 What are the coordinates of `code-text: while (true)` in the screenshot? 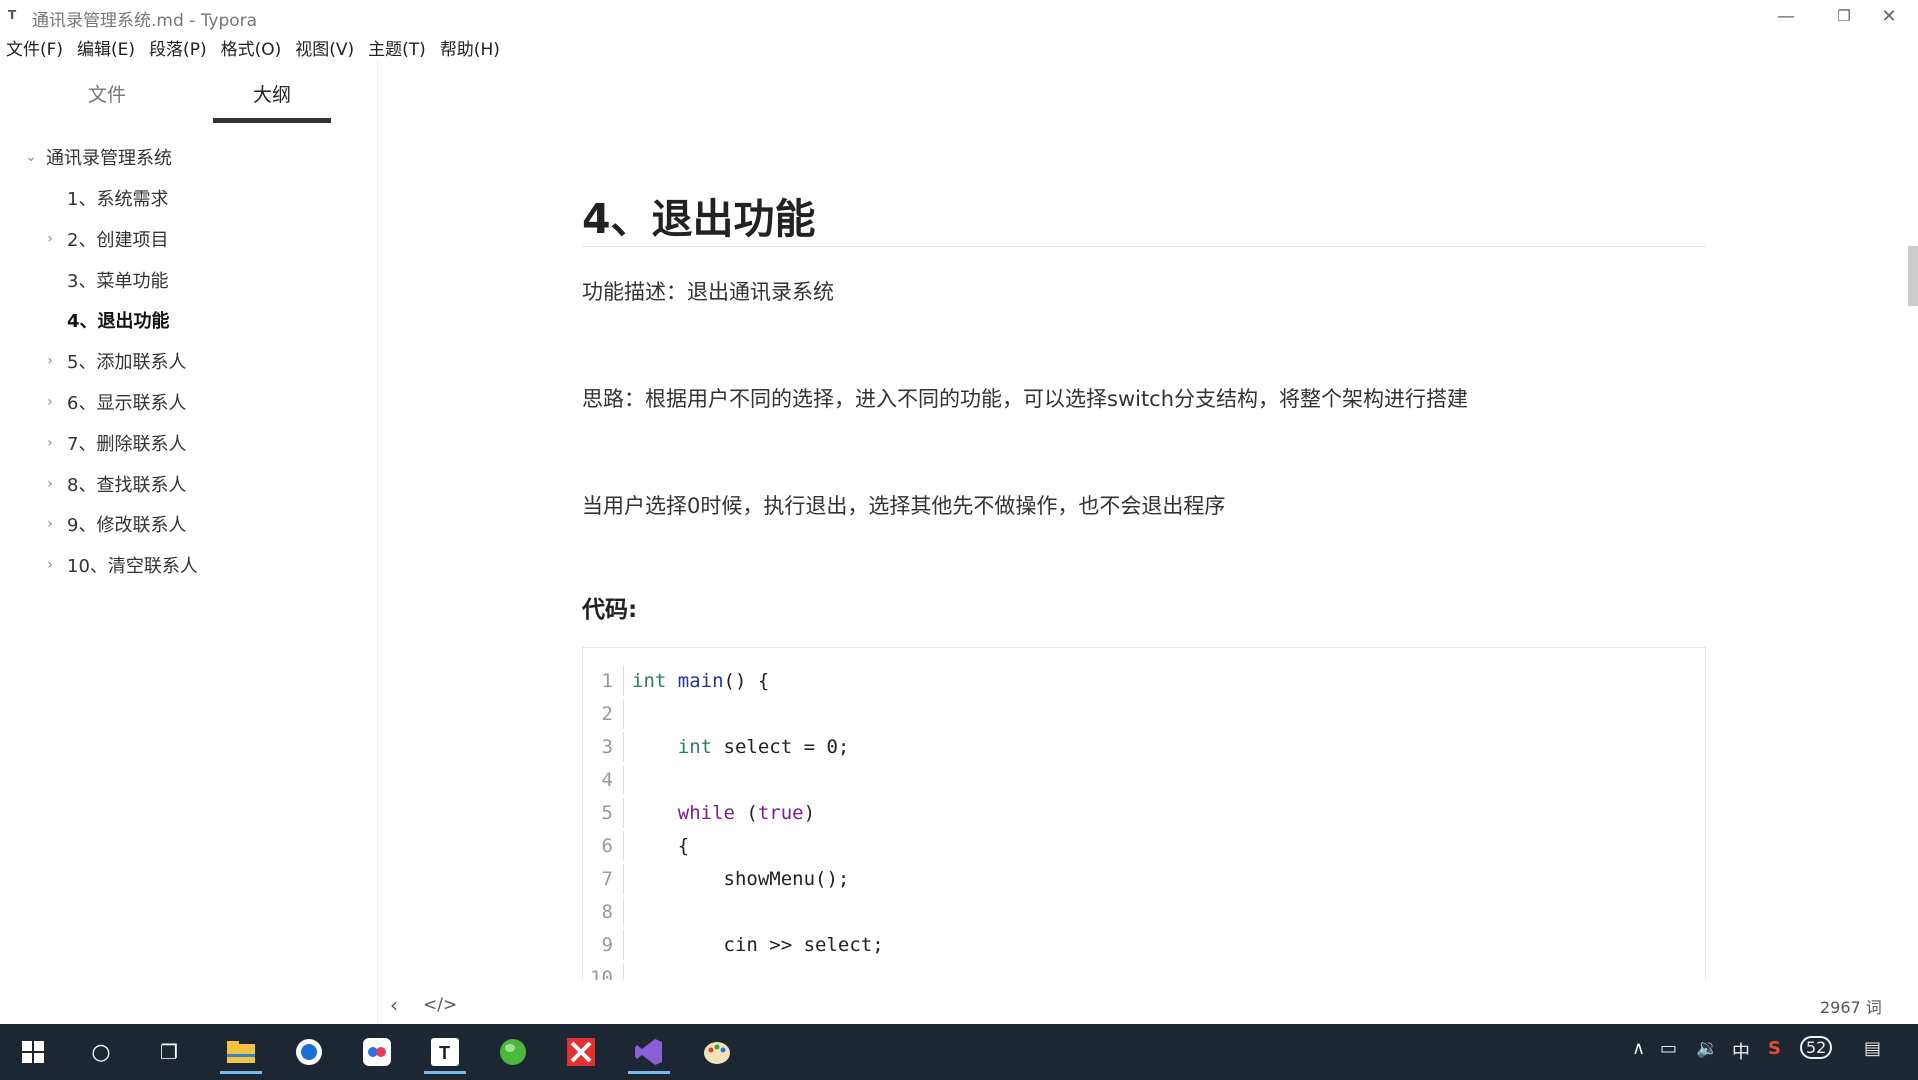 It's located at (719, 813).